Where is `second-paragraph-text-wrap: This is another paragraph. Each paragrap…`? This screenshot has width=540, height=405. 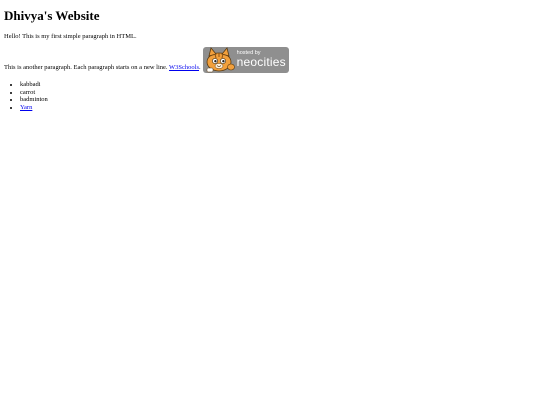
second-paragraph-text-wrap: This is another paragraph. Each paragrap… is located at coordinates (102, 67).